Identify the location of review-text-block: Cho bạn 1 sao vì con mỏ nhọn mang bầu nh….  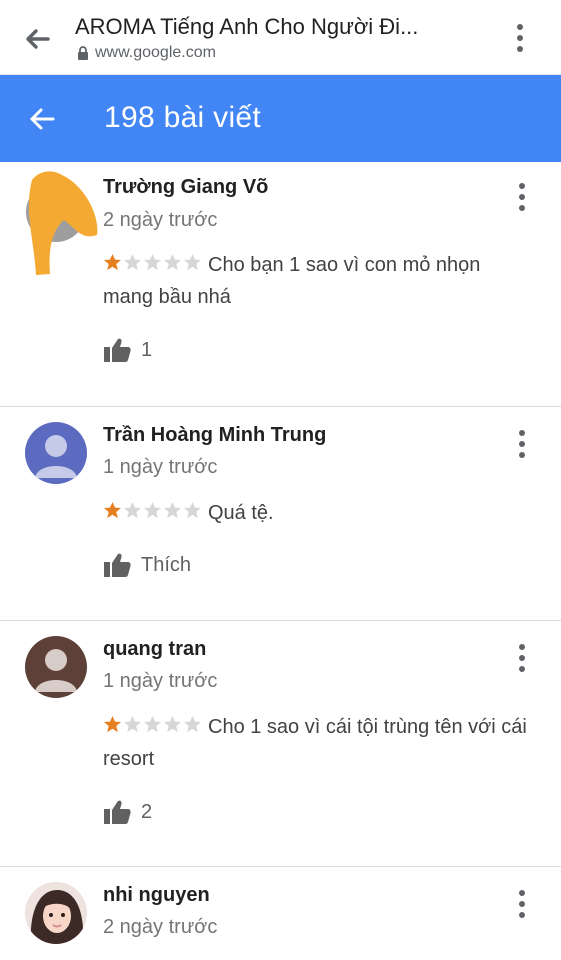
(318, 281).